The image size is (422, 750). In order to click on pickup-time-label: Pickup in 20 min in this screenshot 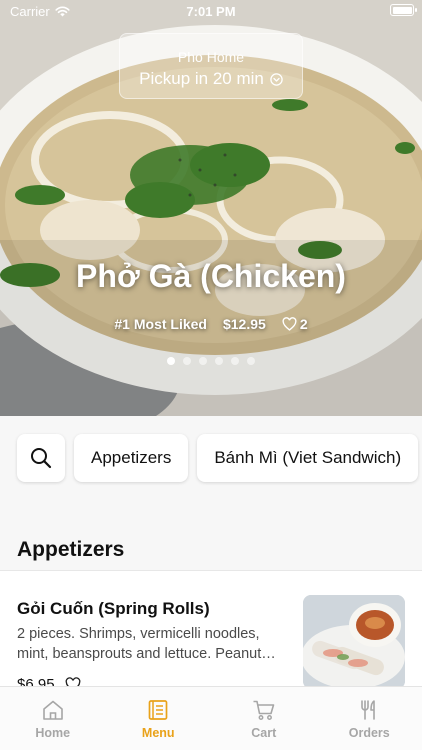, I will do `click(201, 78)`.